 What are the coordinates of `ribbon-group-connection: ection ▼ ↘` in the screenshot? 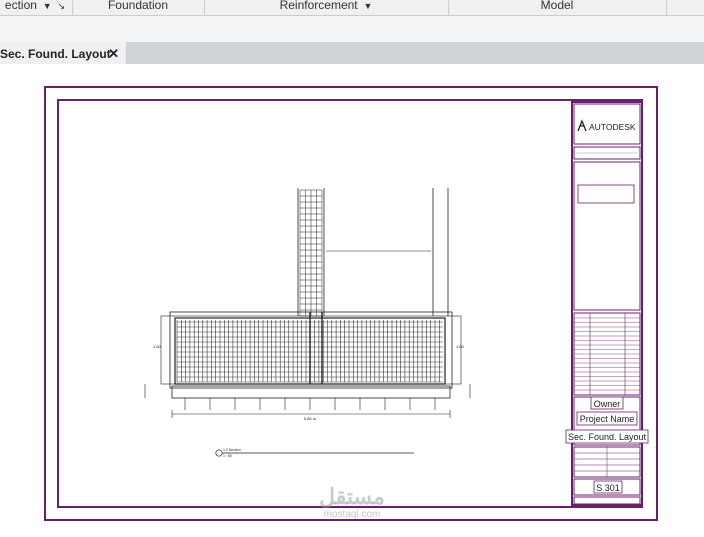 It's located at (35, 7).